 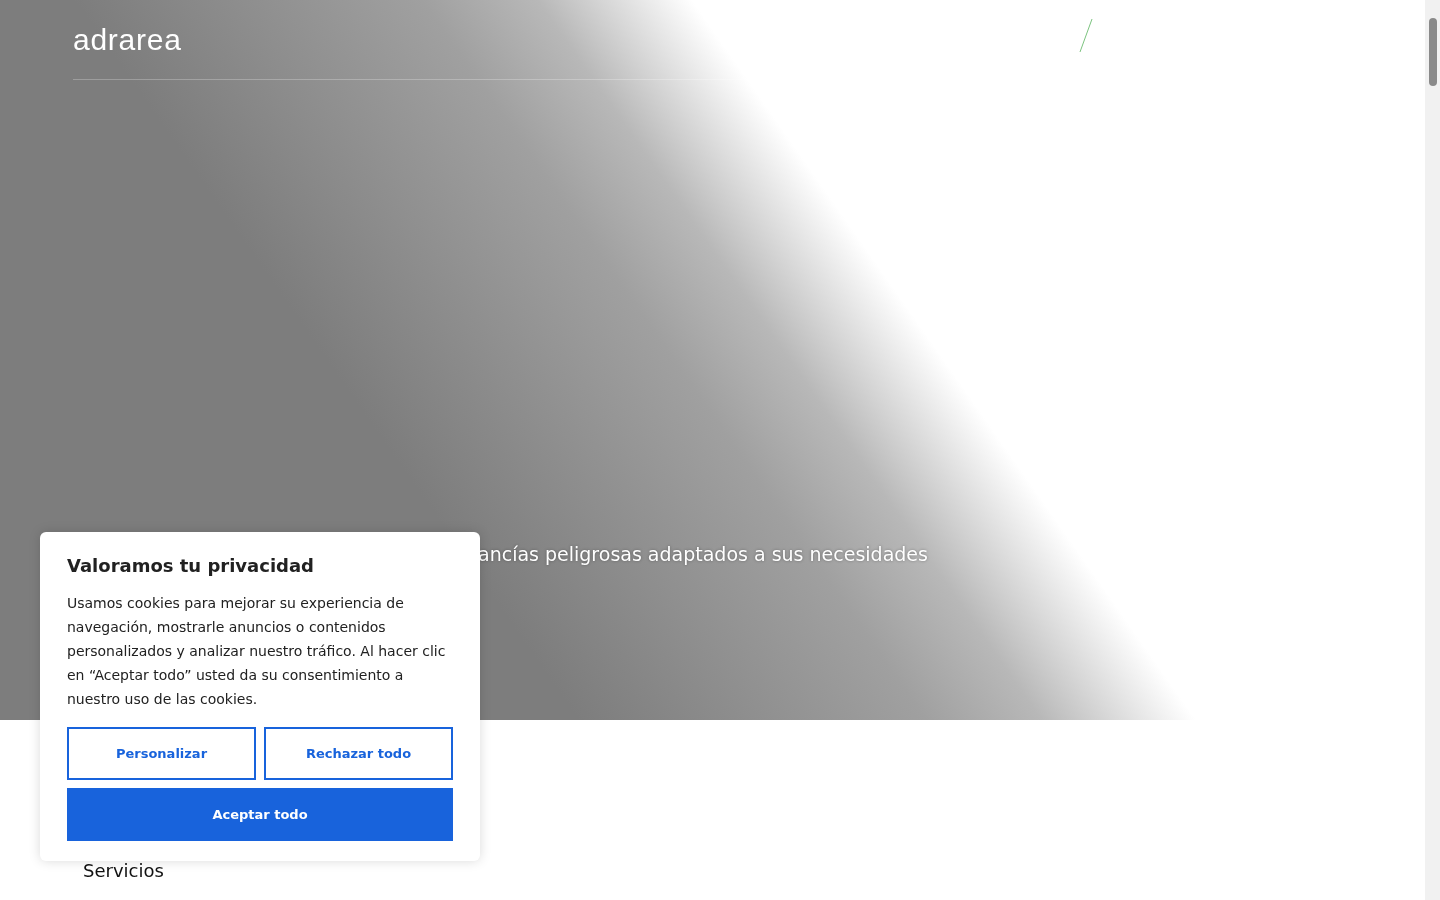 I want to click on hero-tagline: ancías peligrosas adaptados a sus necesidades, so click(x=703, y=554).